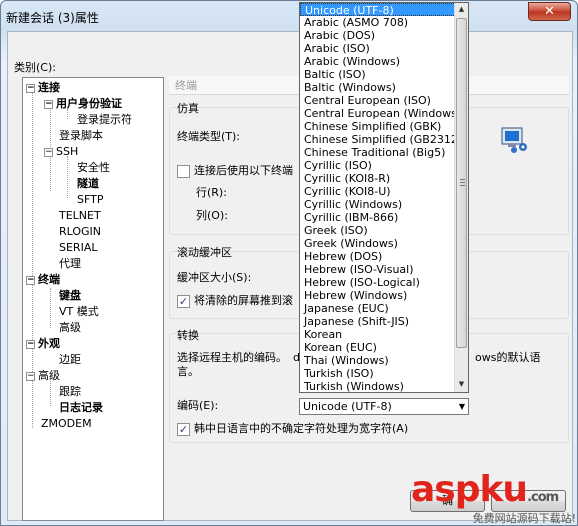  Describe the element at coordinates (90, 199) in the screenshot. I see `tree-item-sftp: SFTP` at that location.